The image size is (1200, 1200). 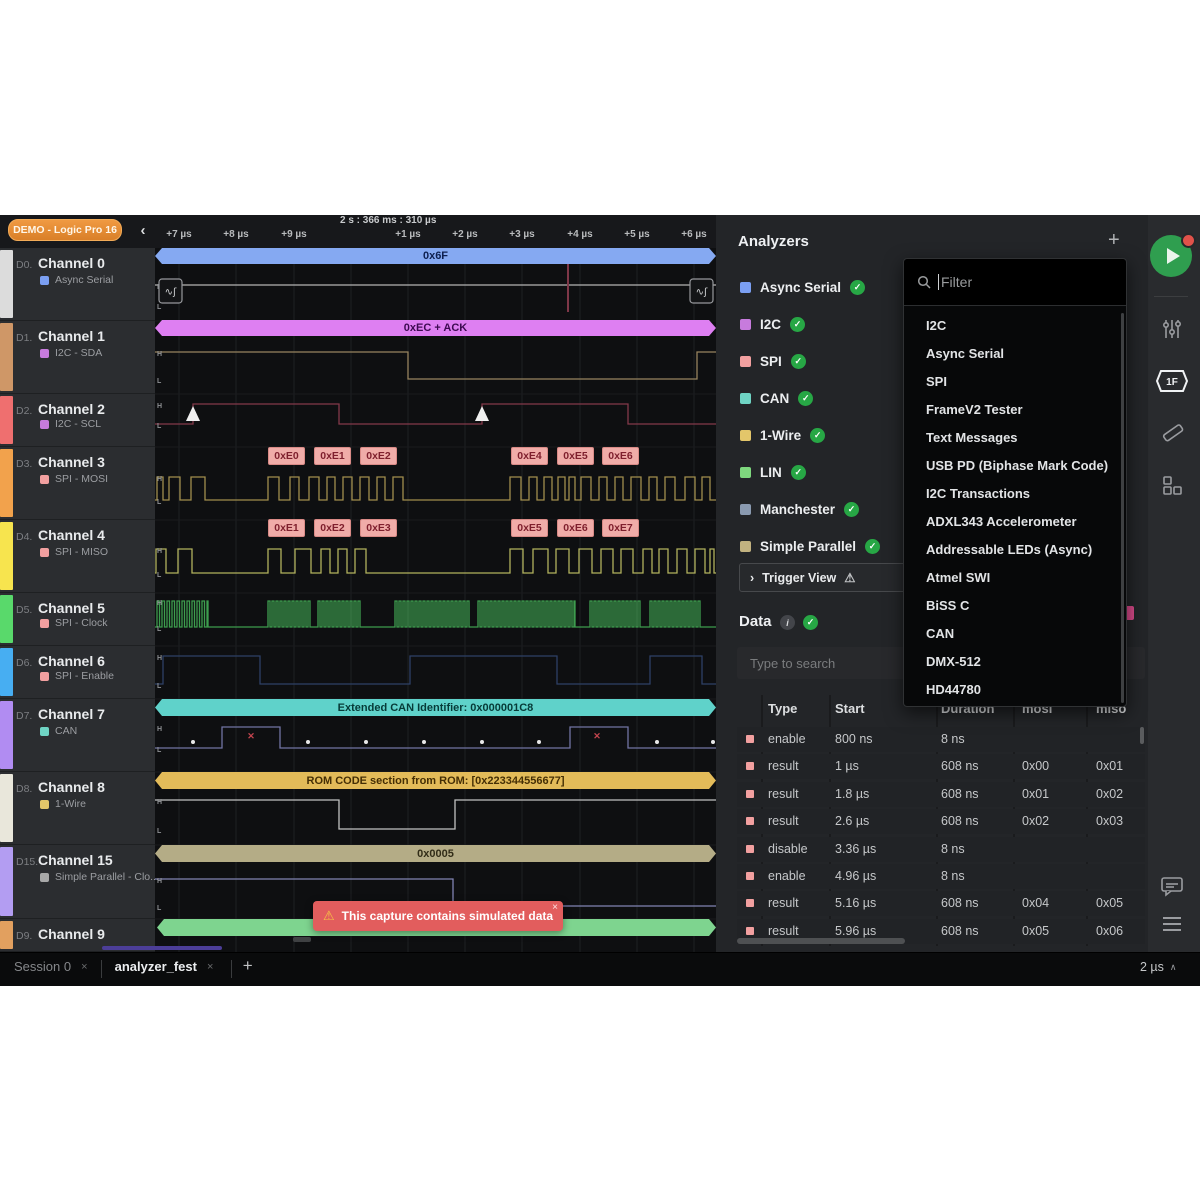 What do you see at coordinates (1015, 549) in the screenshot?
I see `dropdown-item-addressable-leds-async-: Addressable LEDs (Async)` at bounding box center [1015, 549].